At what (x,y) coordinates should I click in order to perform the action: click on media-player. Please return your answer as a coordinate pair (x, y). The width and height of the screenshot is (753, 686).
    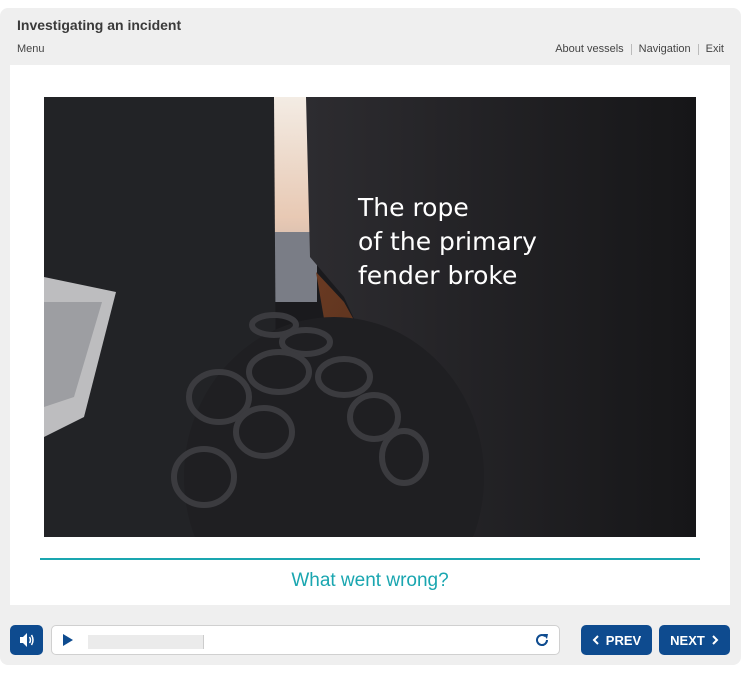
    Looking at the image, I should click on (305, 640).